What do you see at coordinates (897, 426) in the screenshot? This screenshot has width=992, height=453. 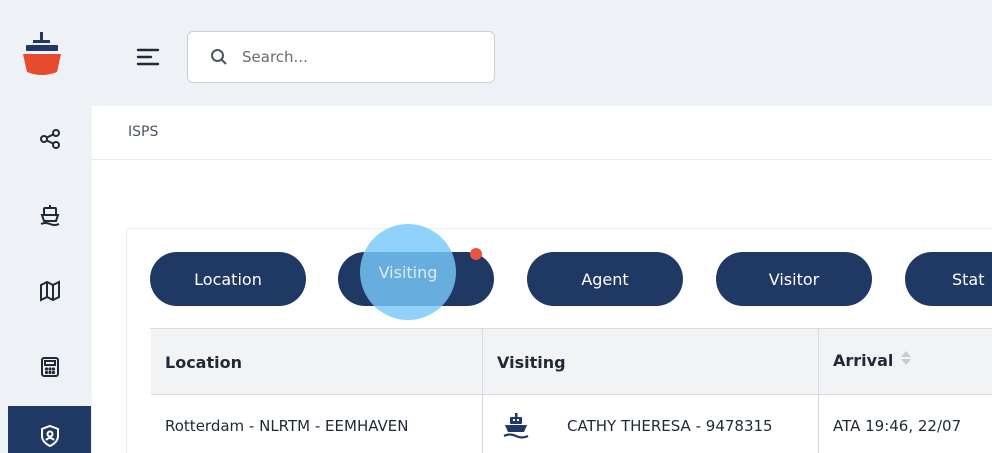 I see `cell-arrival: ATA 19:46, 22/07` at bounding box center [897, 426].